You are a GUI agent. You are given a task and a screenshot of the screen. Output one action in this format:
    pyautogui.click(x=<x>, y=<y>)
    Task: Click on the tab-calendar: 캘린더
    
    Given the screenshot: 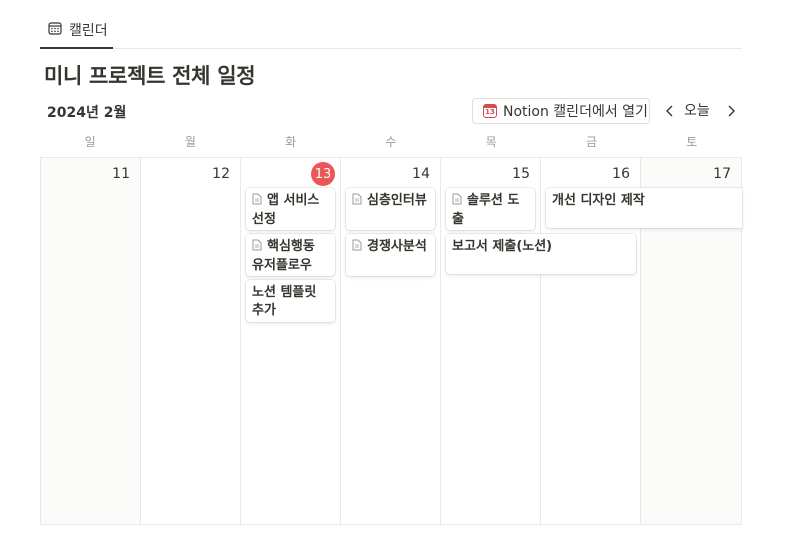 What is the action you would take?
    pyautogui.click(x=76, y=30)
    